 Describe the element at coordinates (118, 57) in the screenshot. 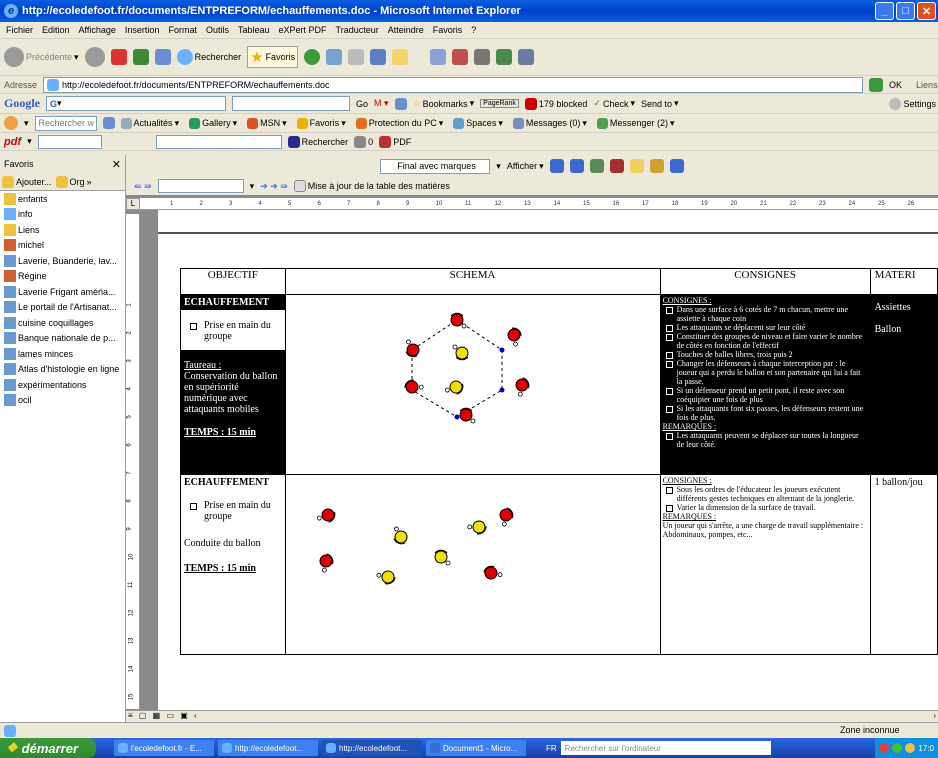

I see `stop-icon` at that location.